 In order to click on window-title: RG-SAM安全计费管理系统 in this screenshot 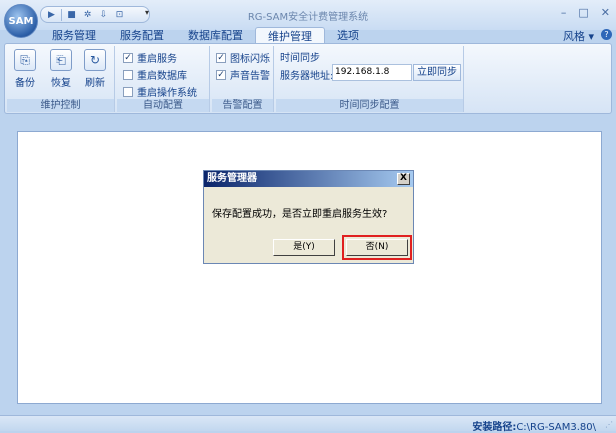, I will do `click(308, 17)`.